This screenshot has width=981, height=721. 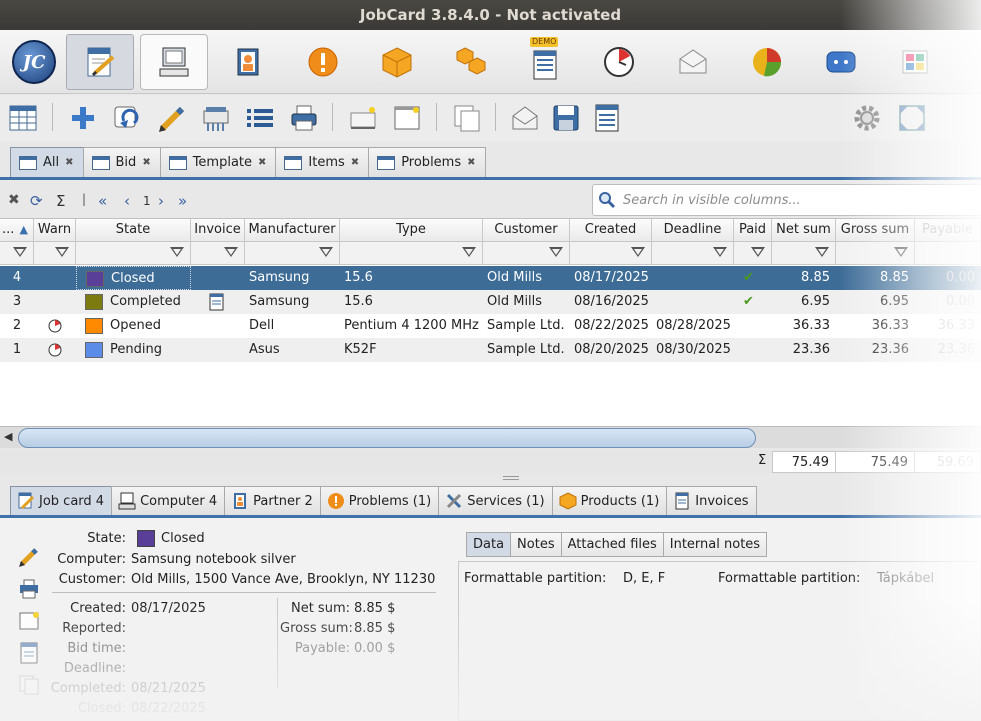 I want to click on cell-payable: 0.00, so click(x=960, y=277).